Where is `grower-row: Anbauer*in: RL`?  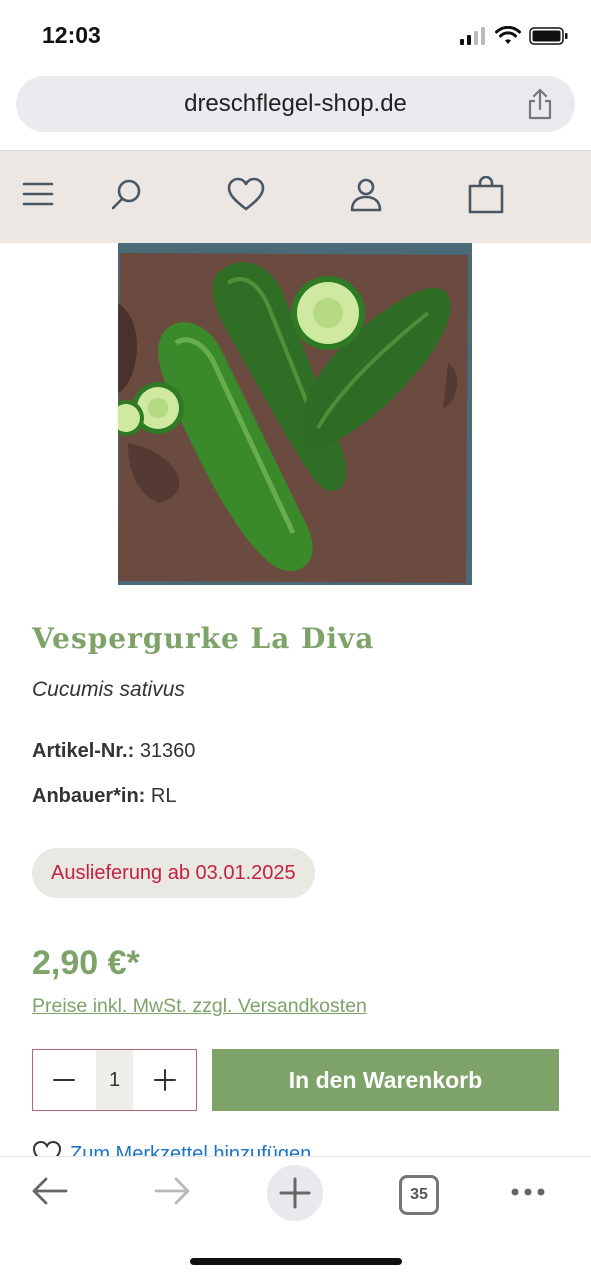 grower-row: Anbauer*in: RL is located at coordinates (104, 796).